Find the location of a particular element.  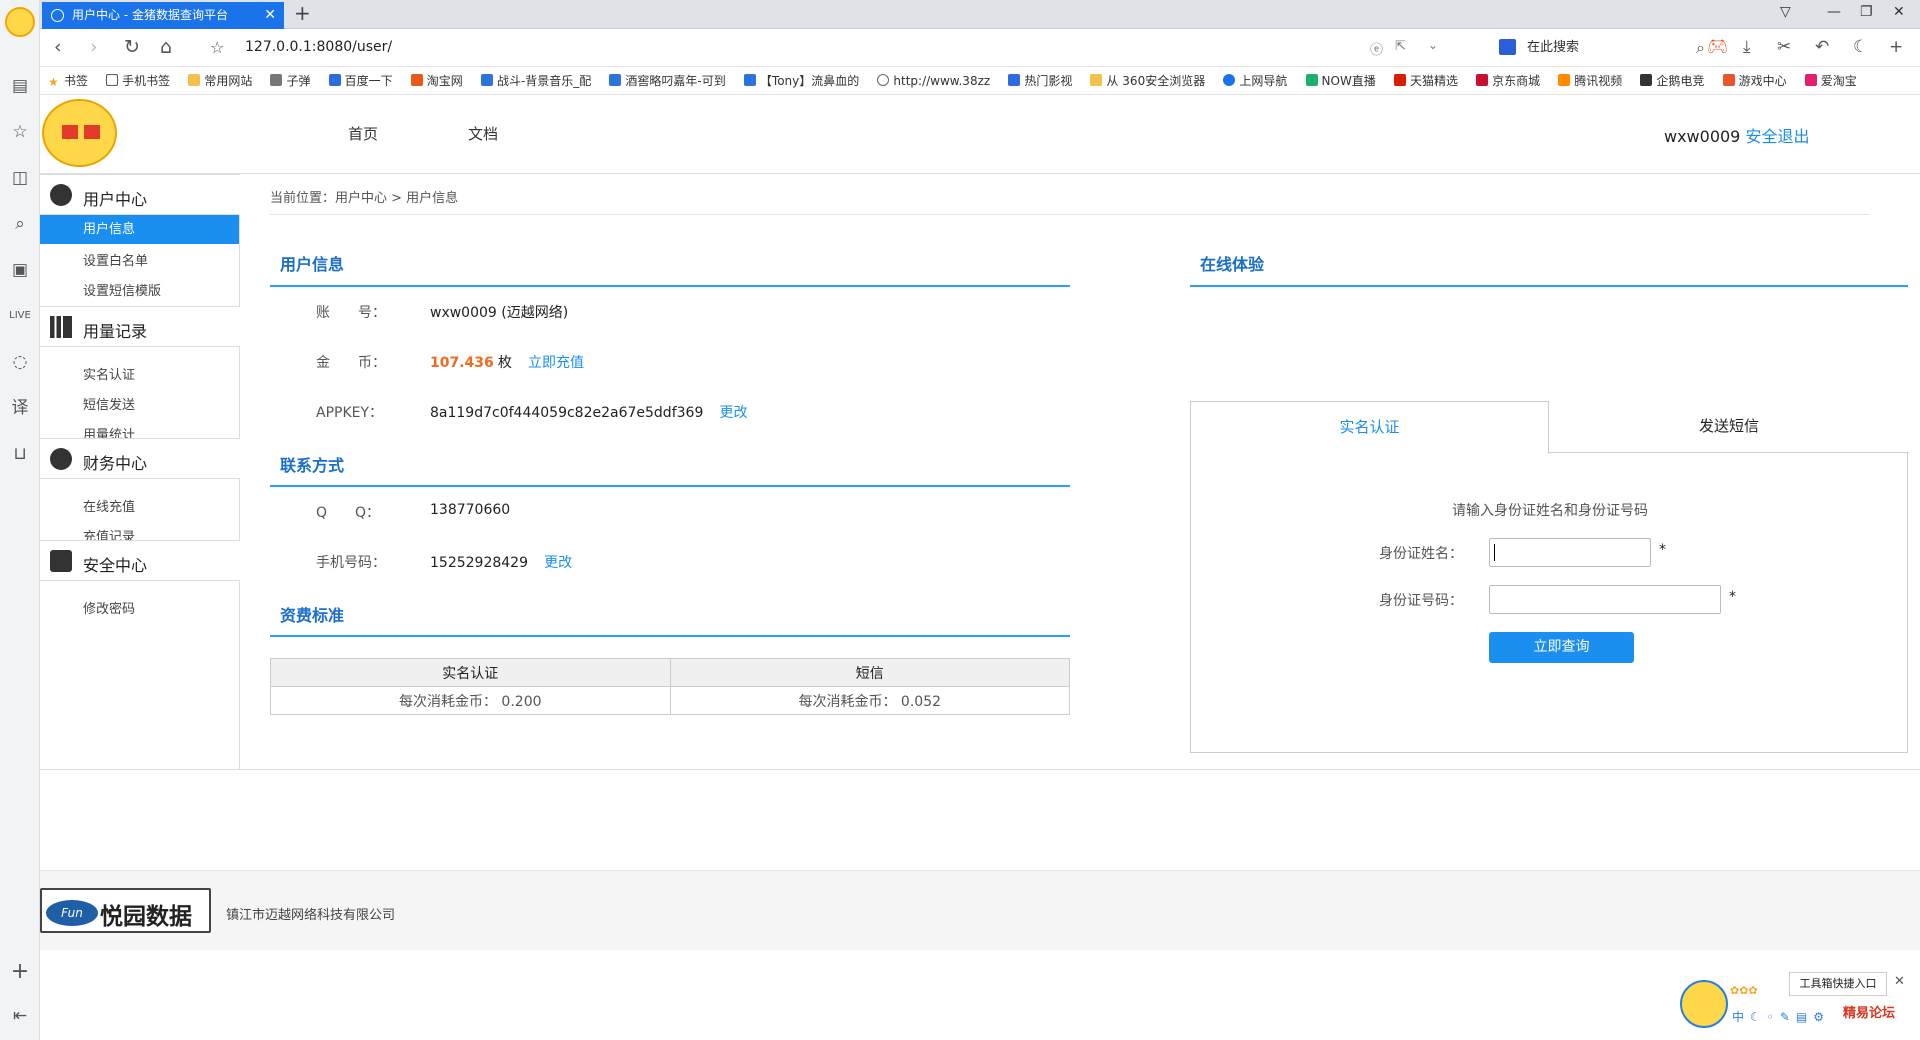

bookmark-item: 常用网站 is located at coordinates (220, 80).